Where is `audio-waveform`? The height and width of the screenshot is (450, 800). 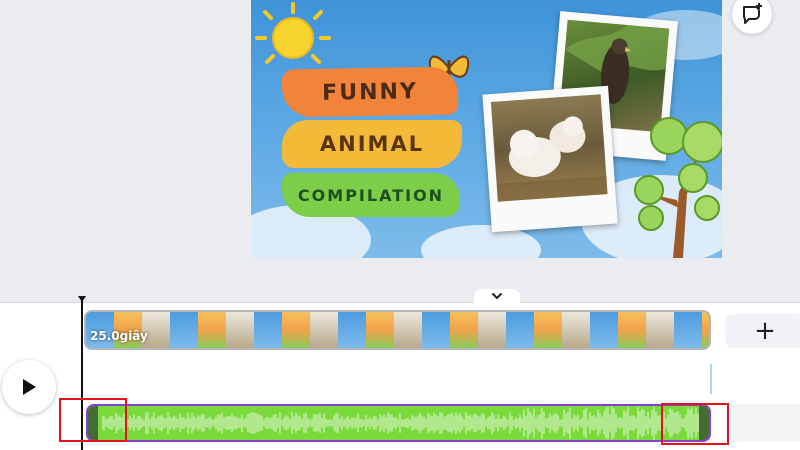
audio-waveform is located at coordinates (400, 423).